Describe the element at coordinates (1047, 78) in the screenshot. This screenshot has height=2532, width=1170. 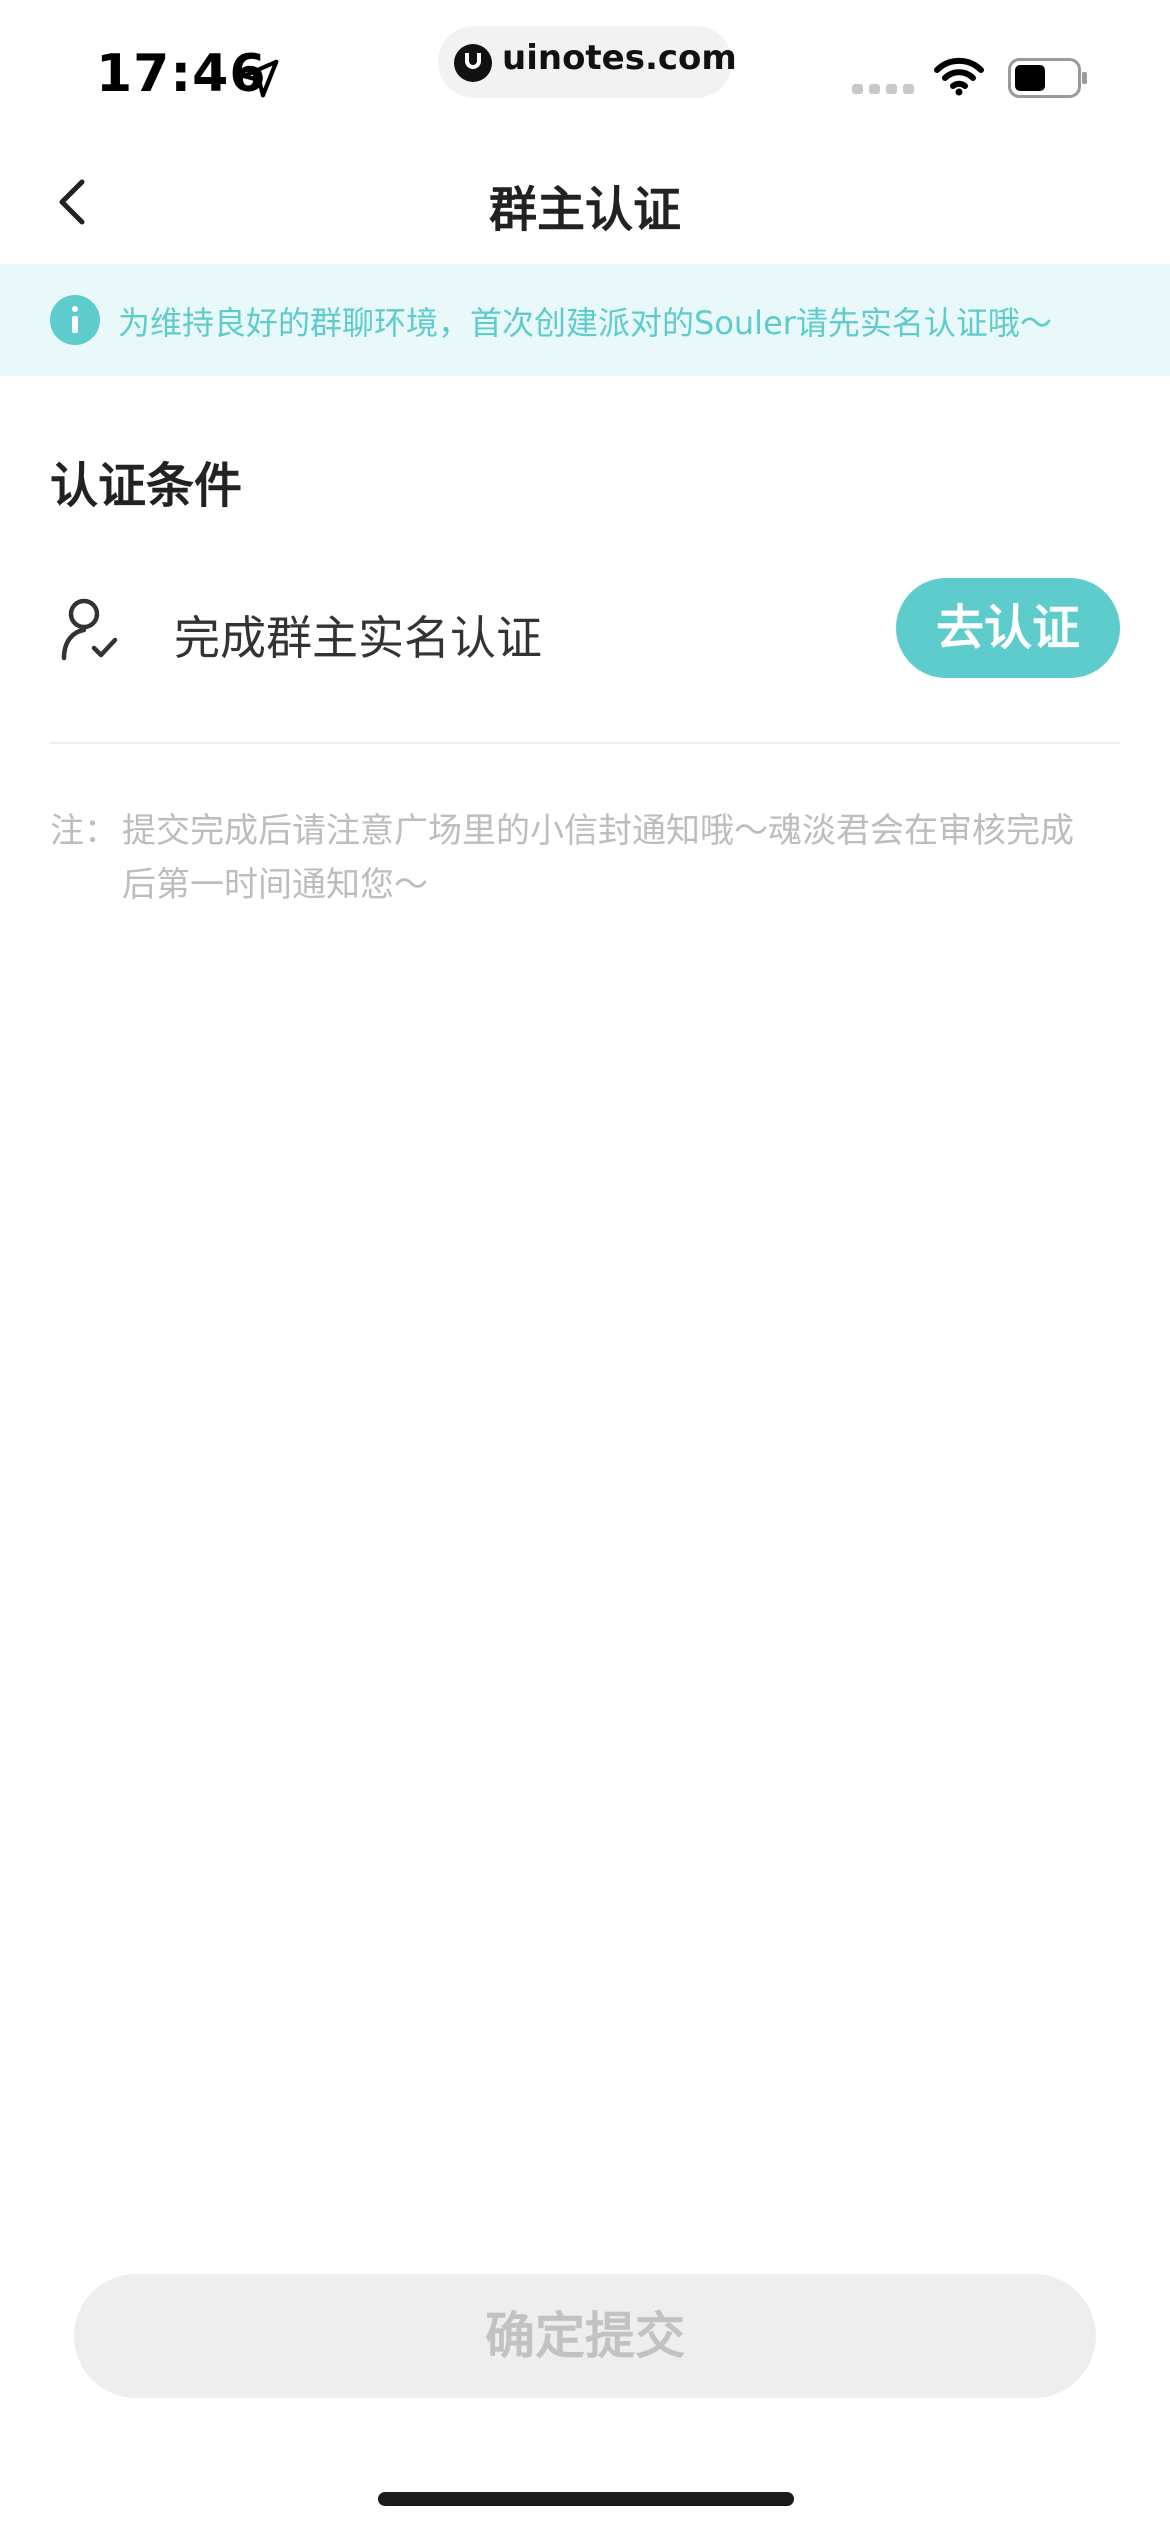
I see `battery-icon` at that location.